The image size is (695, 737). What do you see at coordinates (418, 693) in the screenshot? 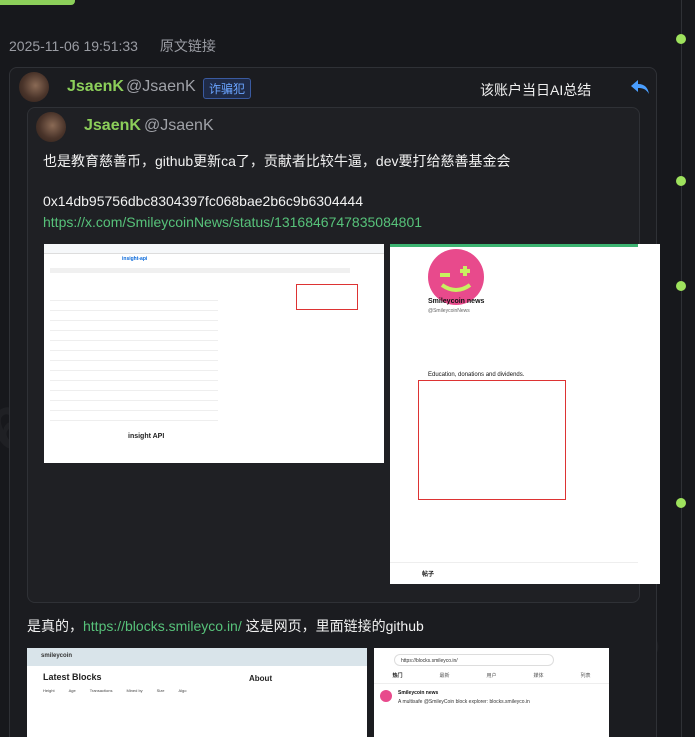
I see `tweet-author: Smileycoin news` at bounding box center [418, 693].